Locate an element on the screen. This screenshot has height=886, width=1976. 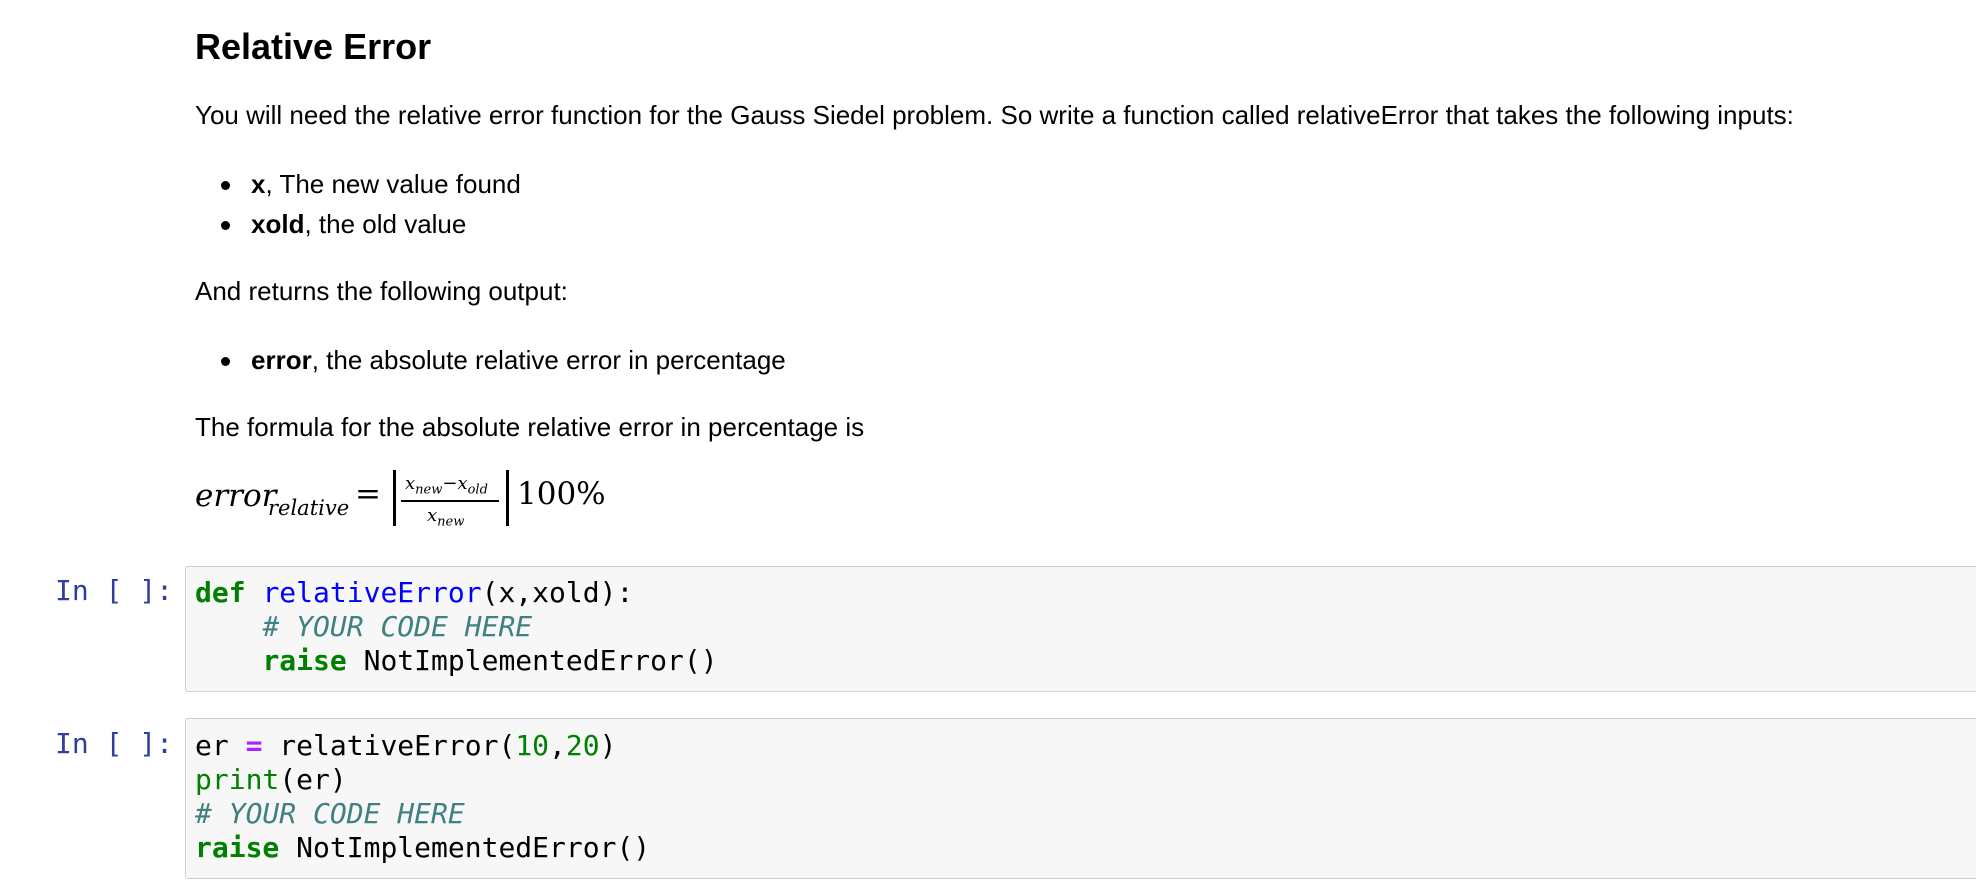
abs-bar-right is located at coordinates (507, 498).